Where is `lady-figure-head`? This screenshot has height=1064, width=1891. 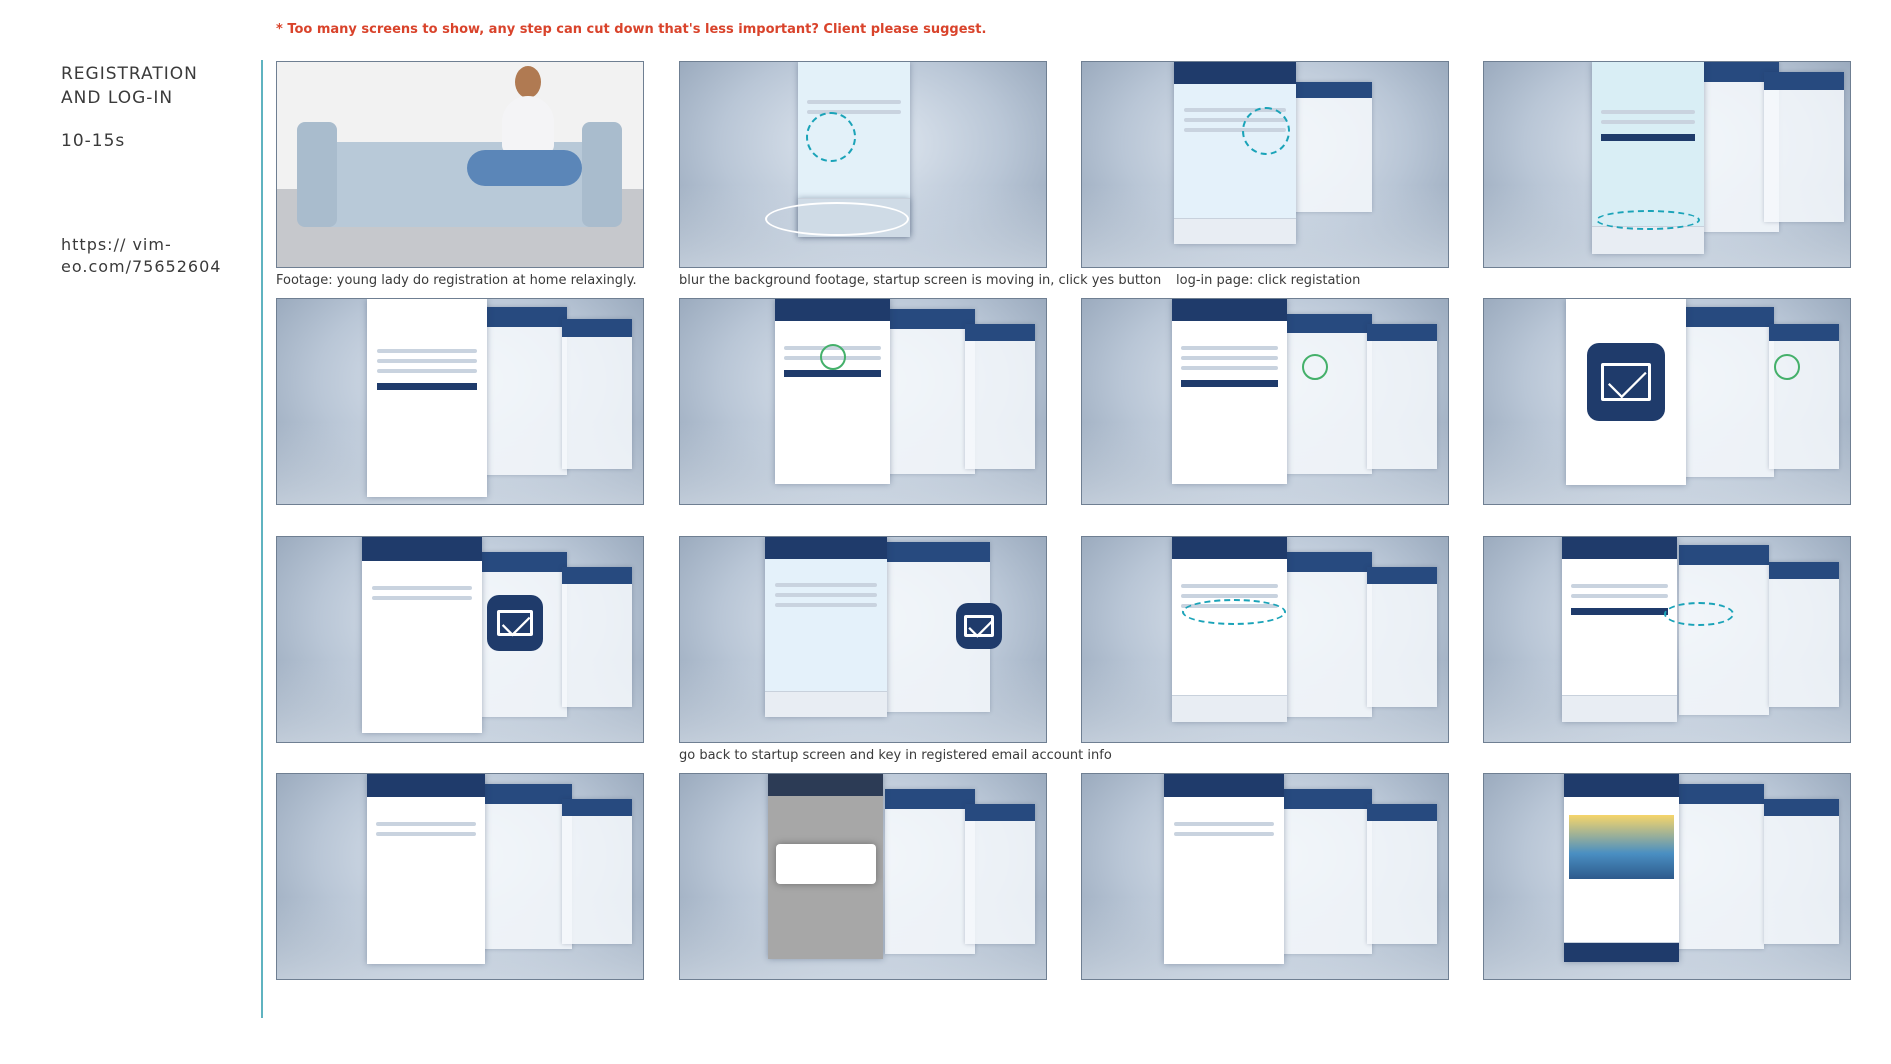 lady-figure-head is located at coordinates (528, 82).